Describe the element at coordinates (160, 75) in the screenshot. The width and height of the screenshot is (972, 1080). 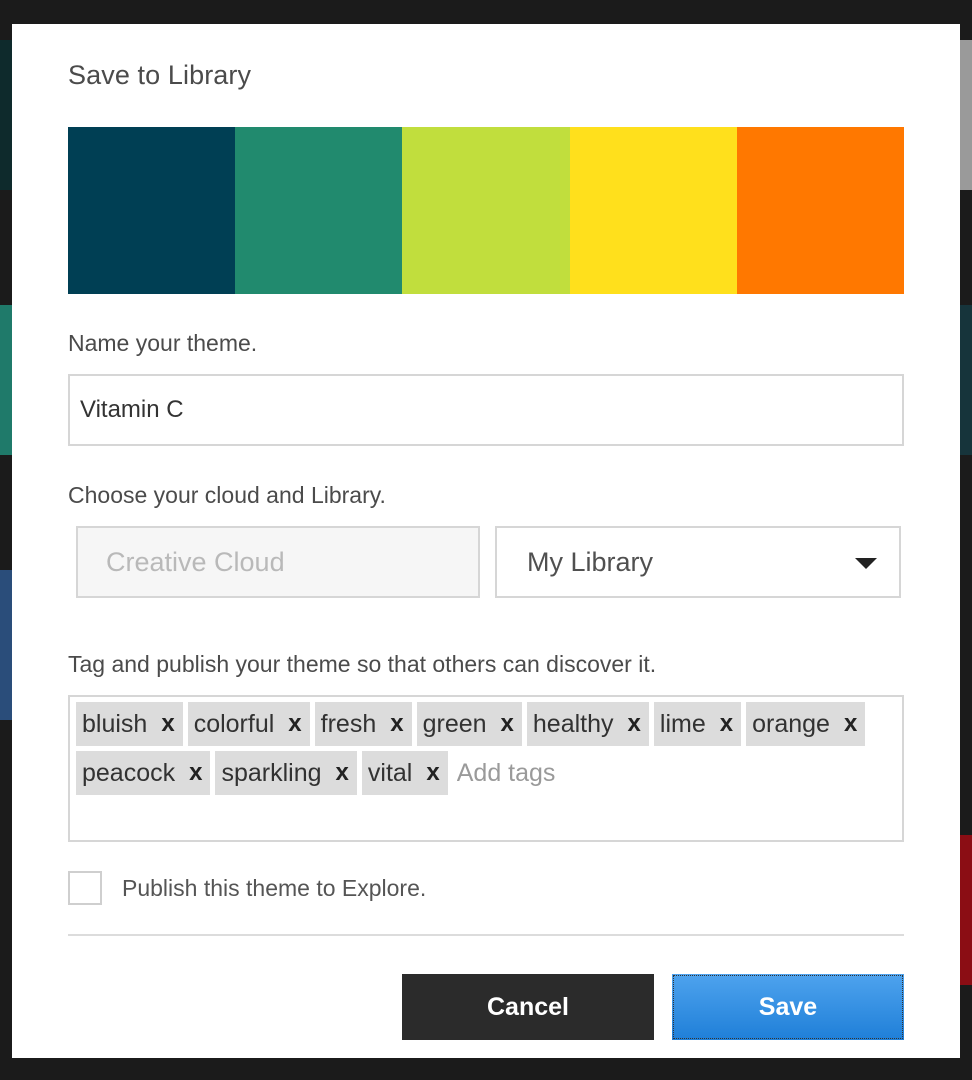
I see `dialog-title: Save to Library` at that location.